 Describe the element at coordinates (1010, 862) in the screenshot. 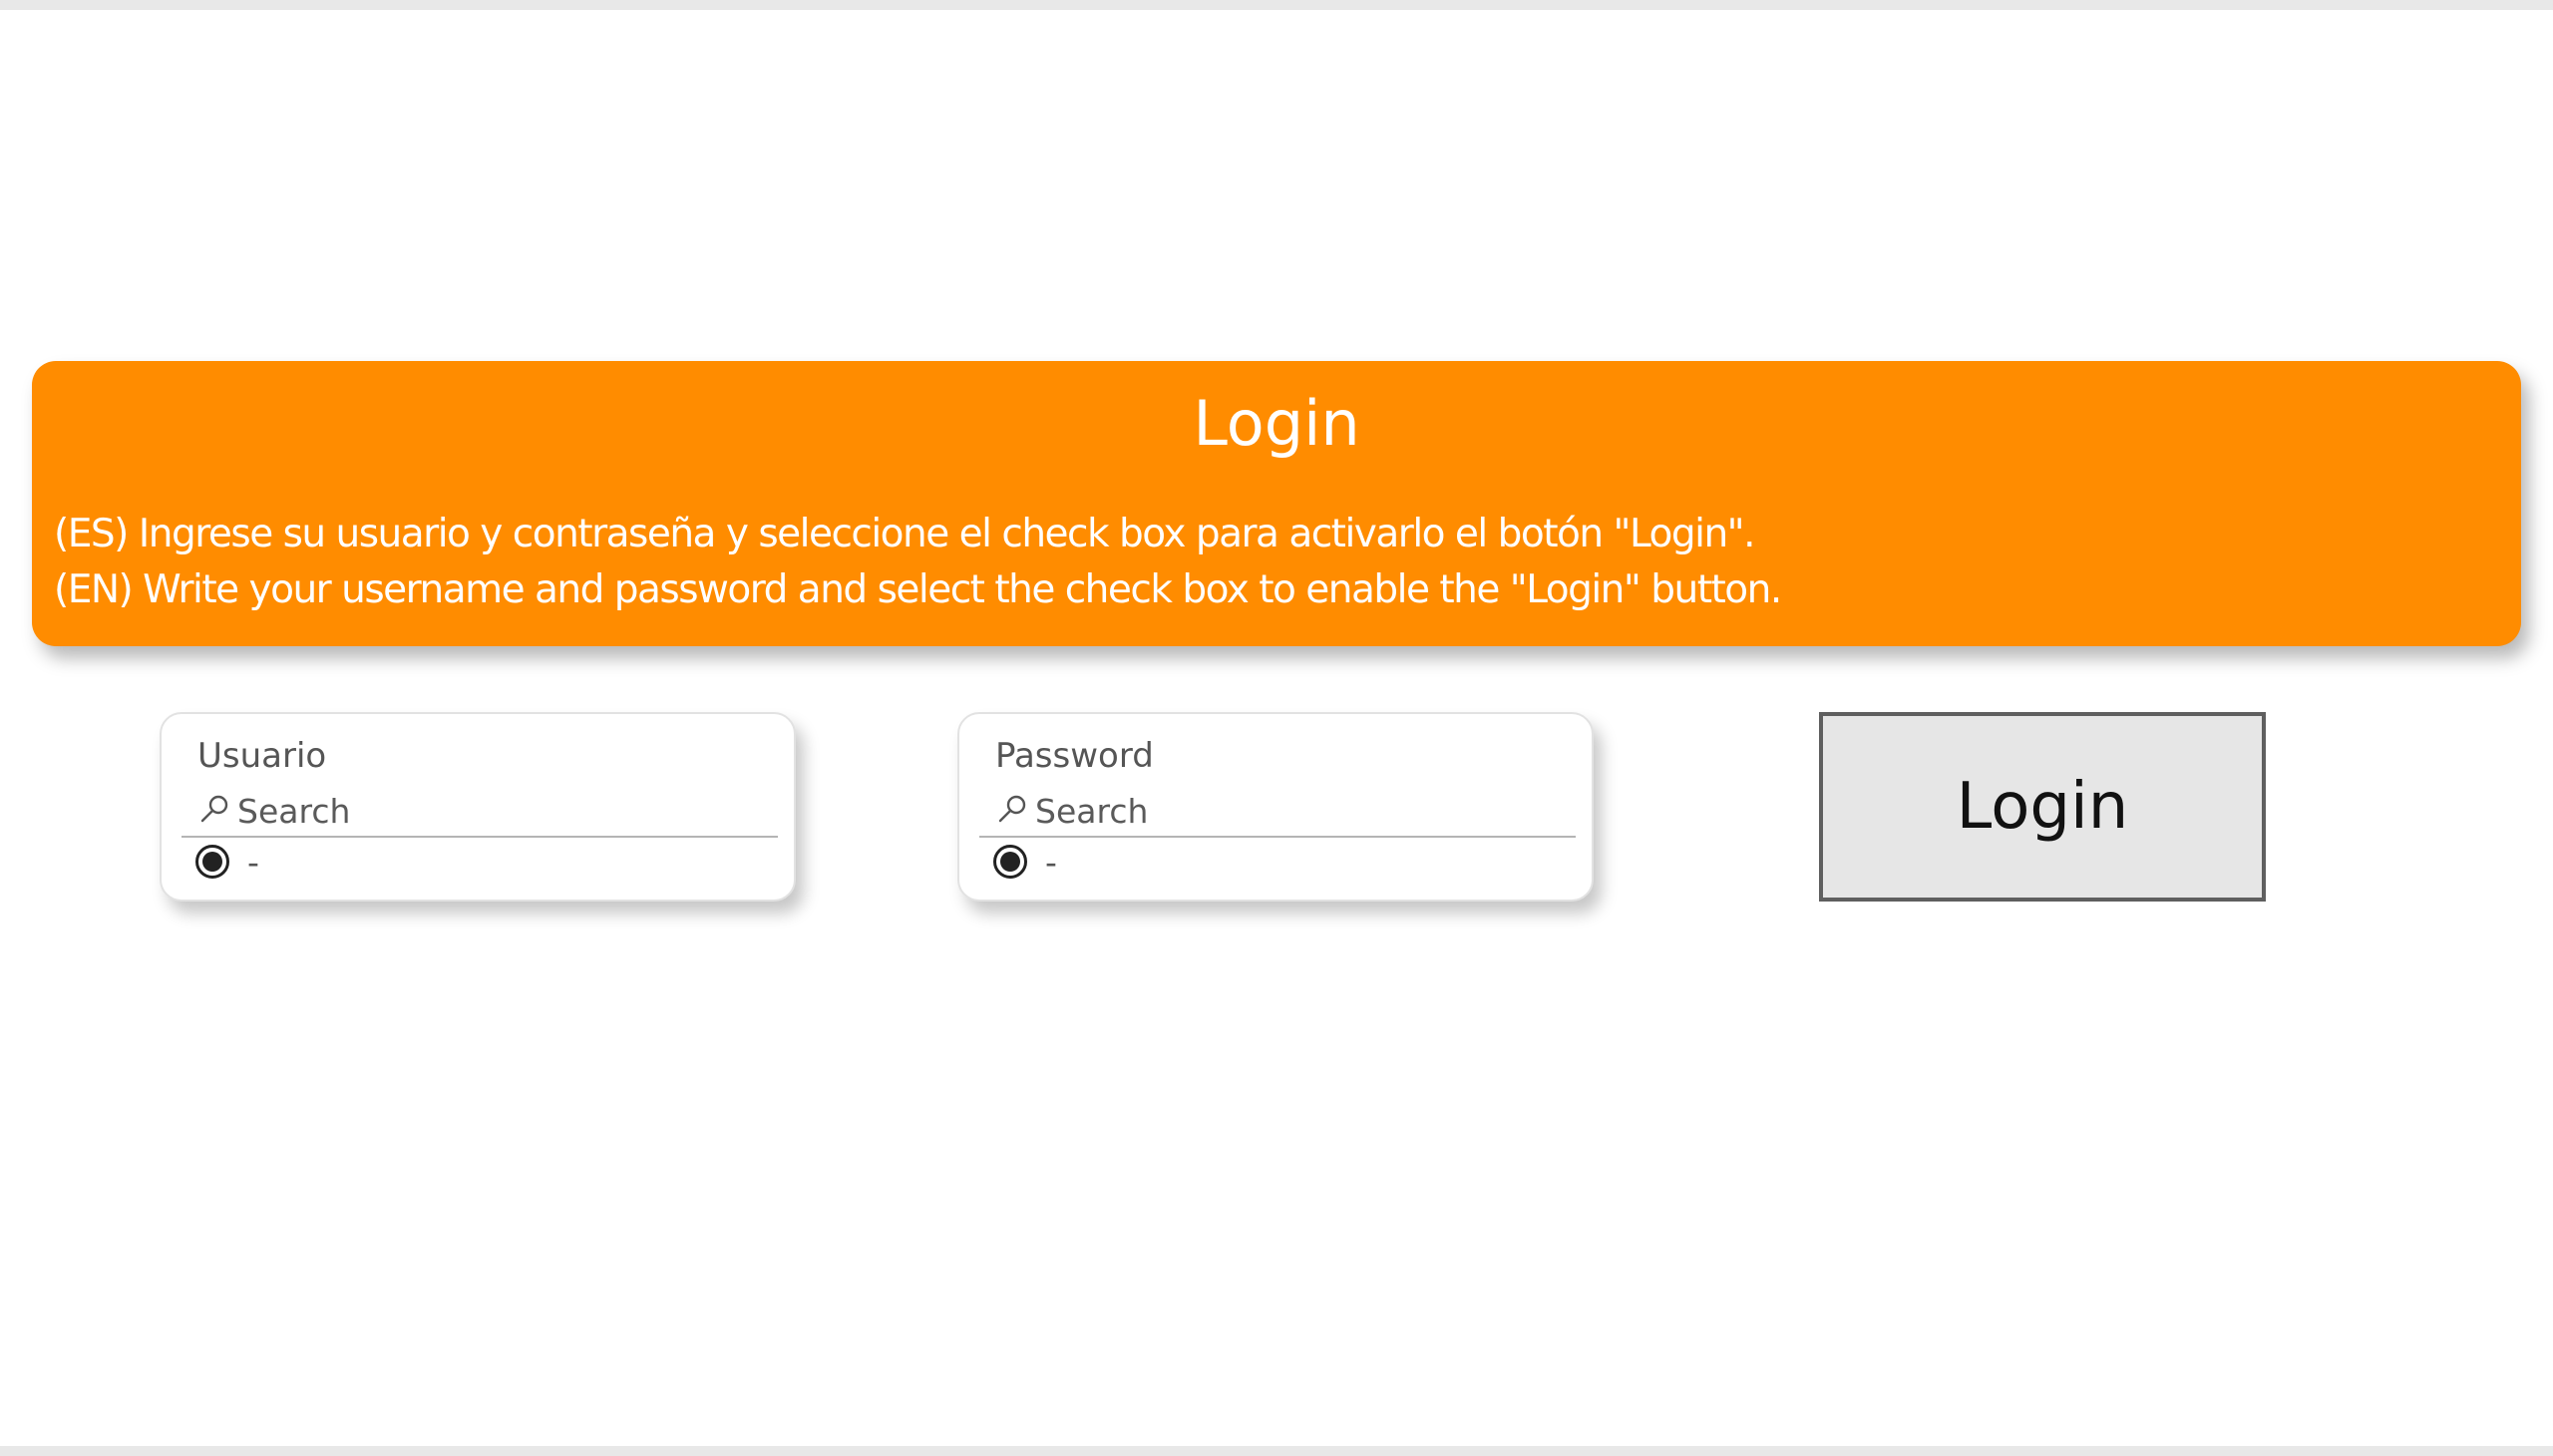

I see `password-option-radio` at that location.